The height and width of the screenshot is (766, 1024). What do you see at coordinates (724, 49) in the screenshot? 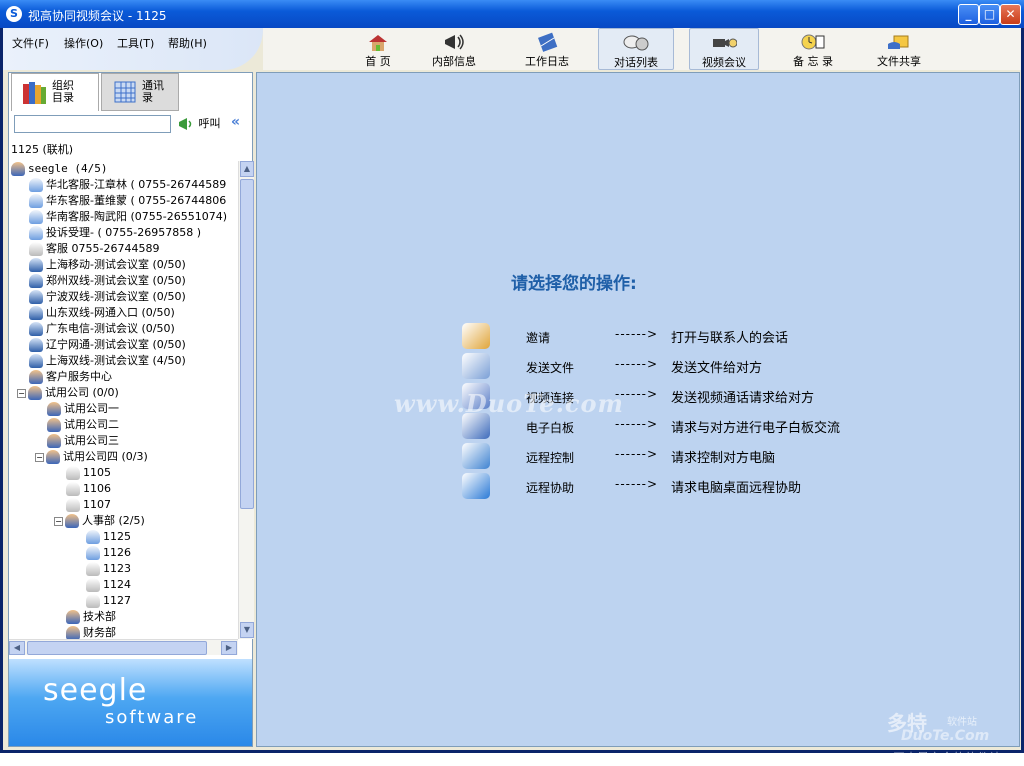
I see `toolbar-video-conference-button: 视频会议` at bounding box center [724, 49].